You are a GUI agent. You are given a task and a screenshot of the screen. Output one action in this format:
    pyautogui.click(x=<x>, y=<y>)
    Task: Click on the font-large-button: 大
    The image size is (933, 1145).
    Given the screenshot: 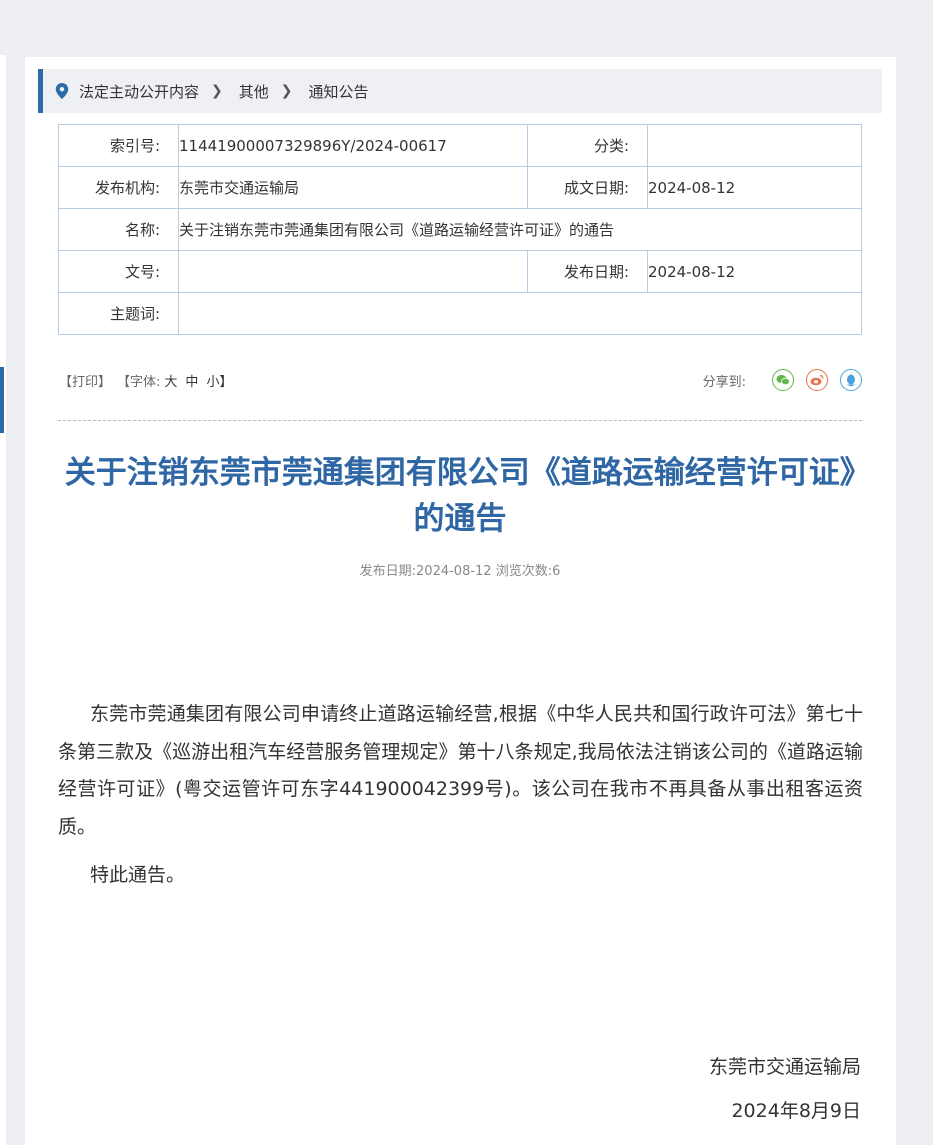 What is the action you would take?
    pyautogui.click(x=170, y=382)
    